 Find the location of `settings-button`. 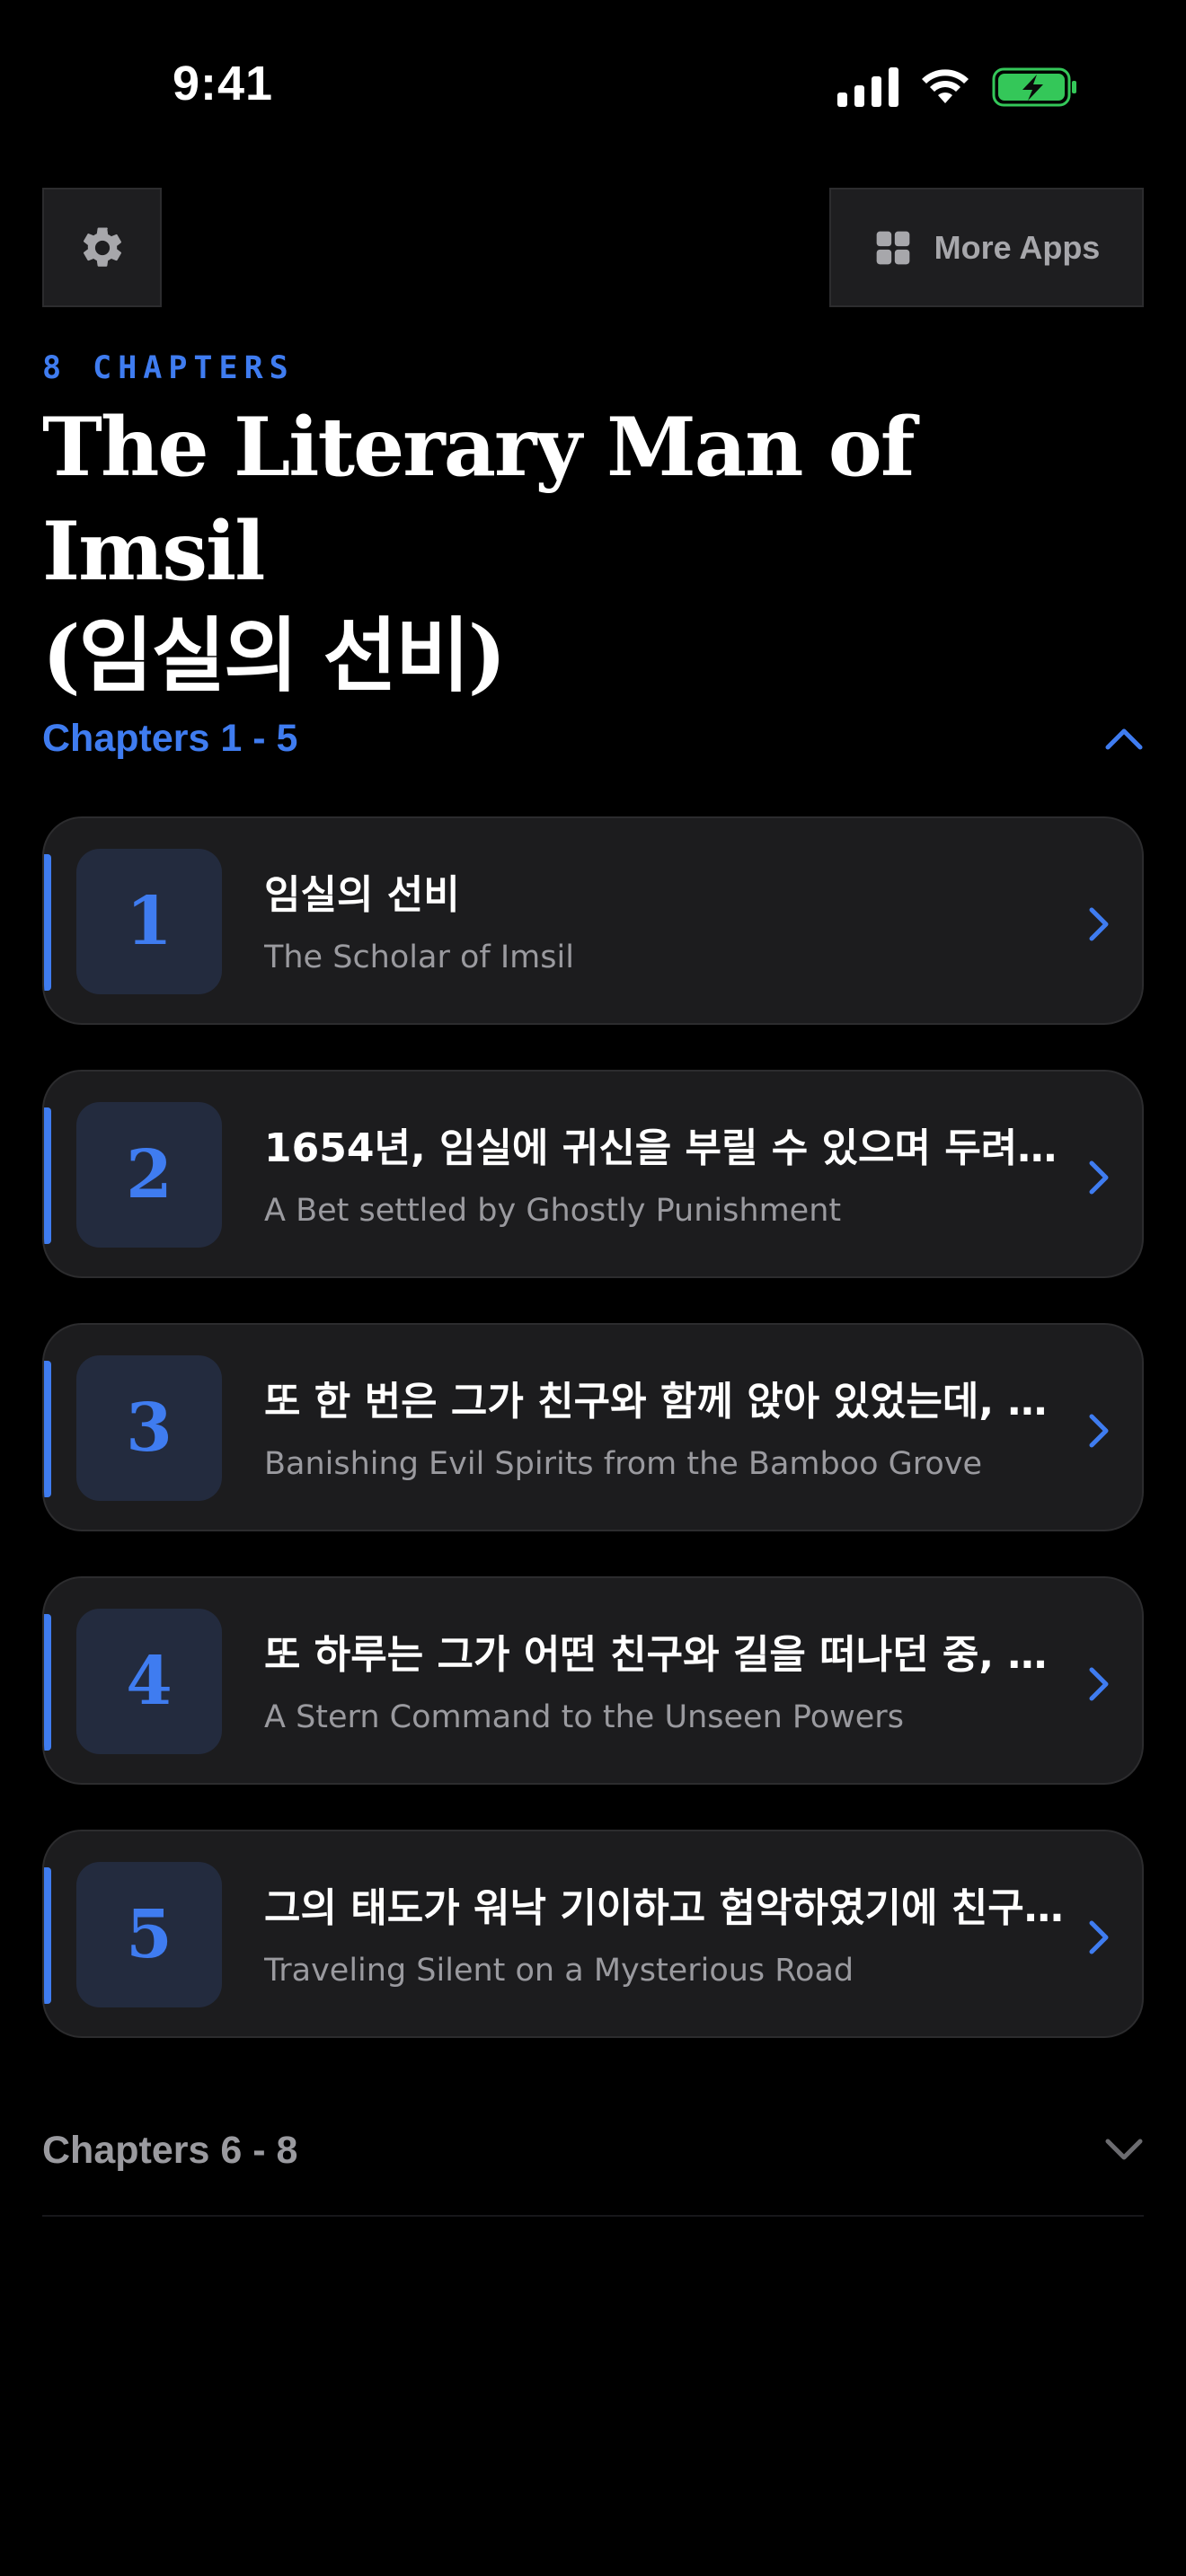

settings-button is located at coordinates (102, 247).